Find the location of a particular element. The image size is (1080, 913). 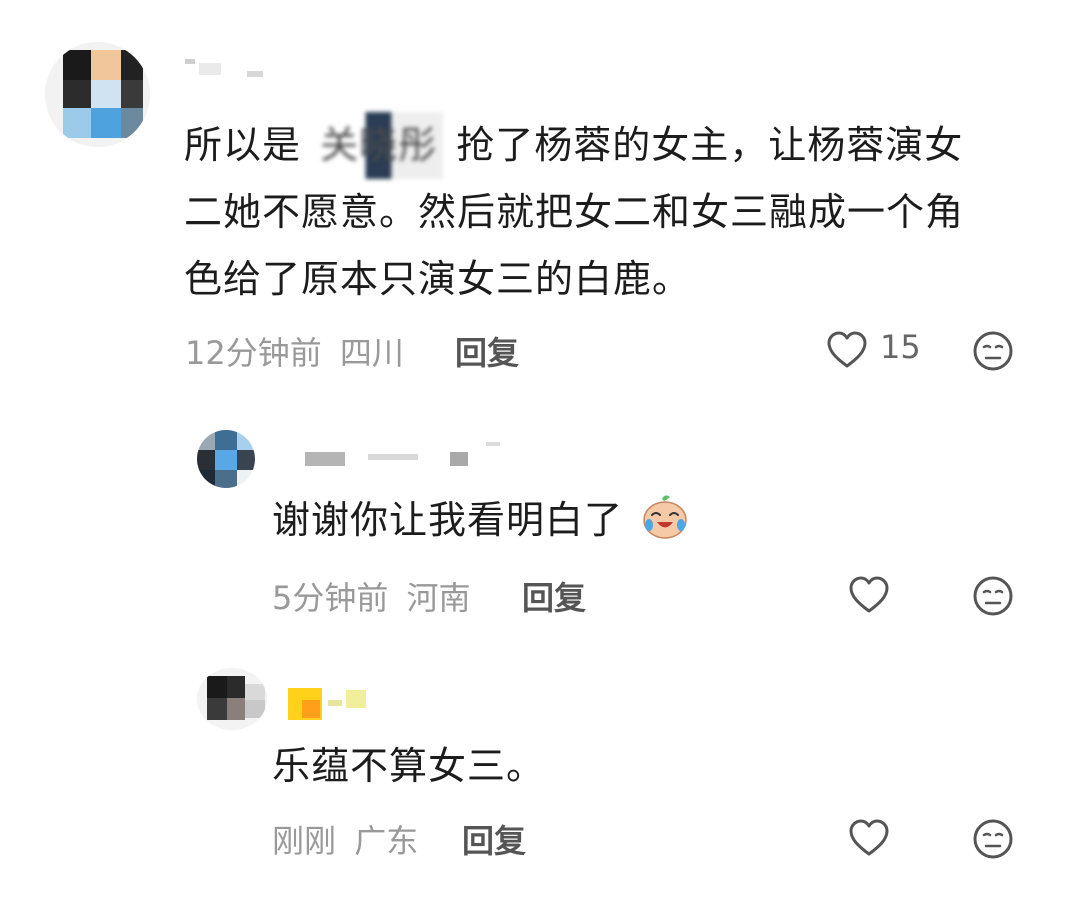

like-count: 15 is located at coordinates (900, 347).